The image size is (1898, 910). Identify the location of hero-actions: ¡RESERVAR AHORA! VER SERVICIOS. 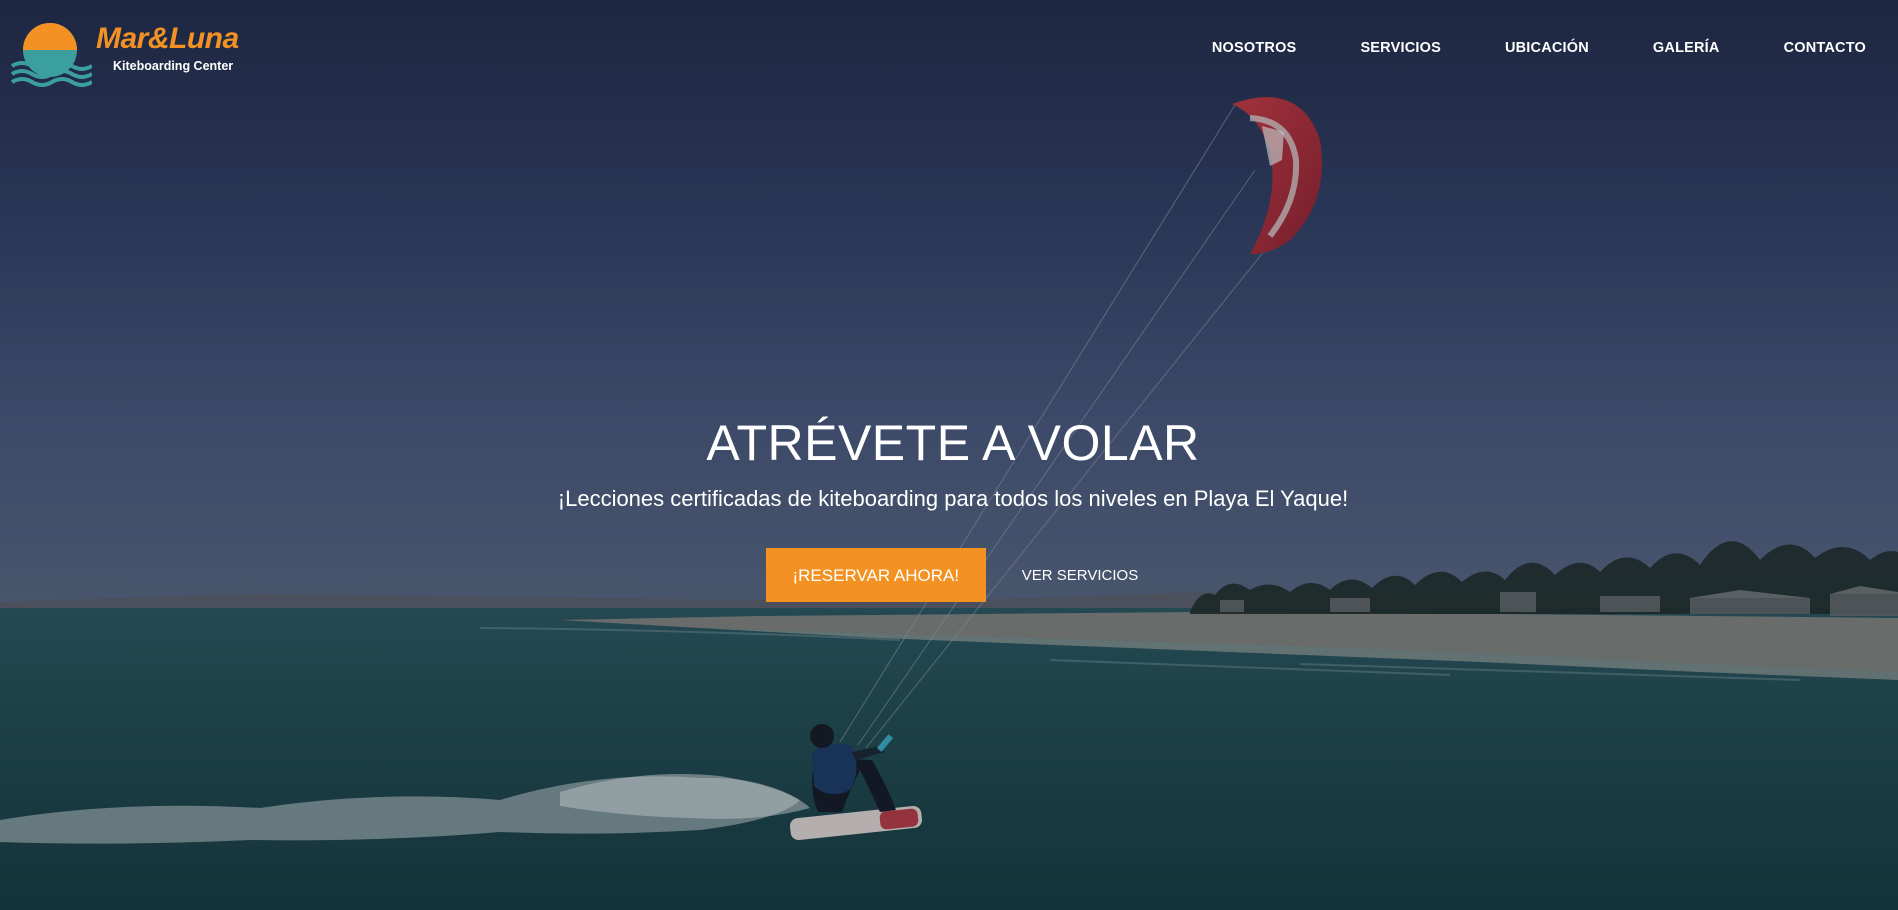
(949, 575).